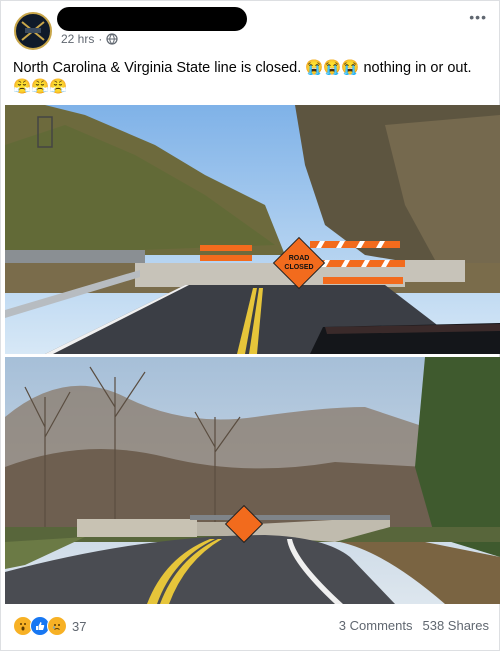 This screenshot has height=651, width=500. I want to click on sign-text-2: CLOSED, so click(298, 267).